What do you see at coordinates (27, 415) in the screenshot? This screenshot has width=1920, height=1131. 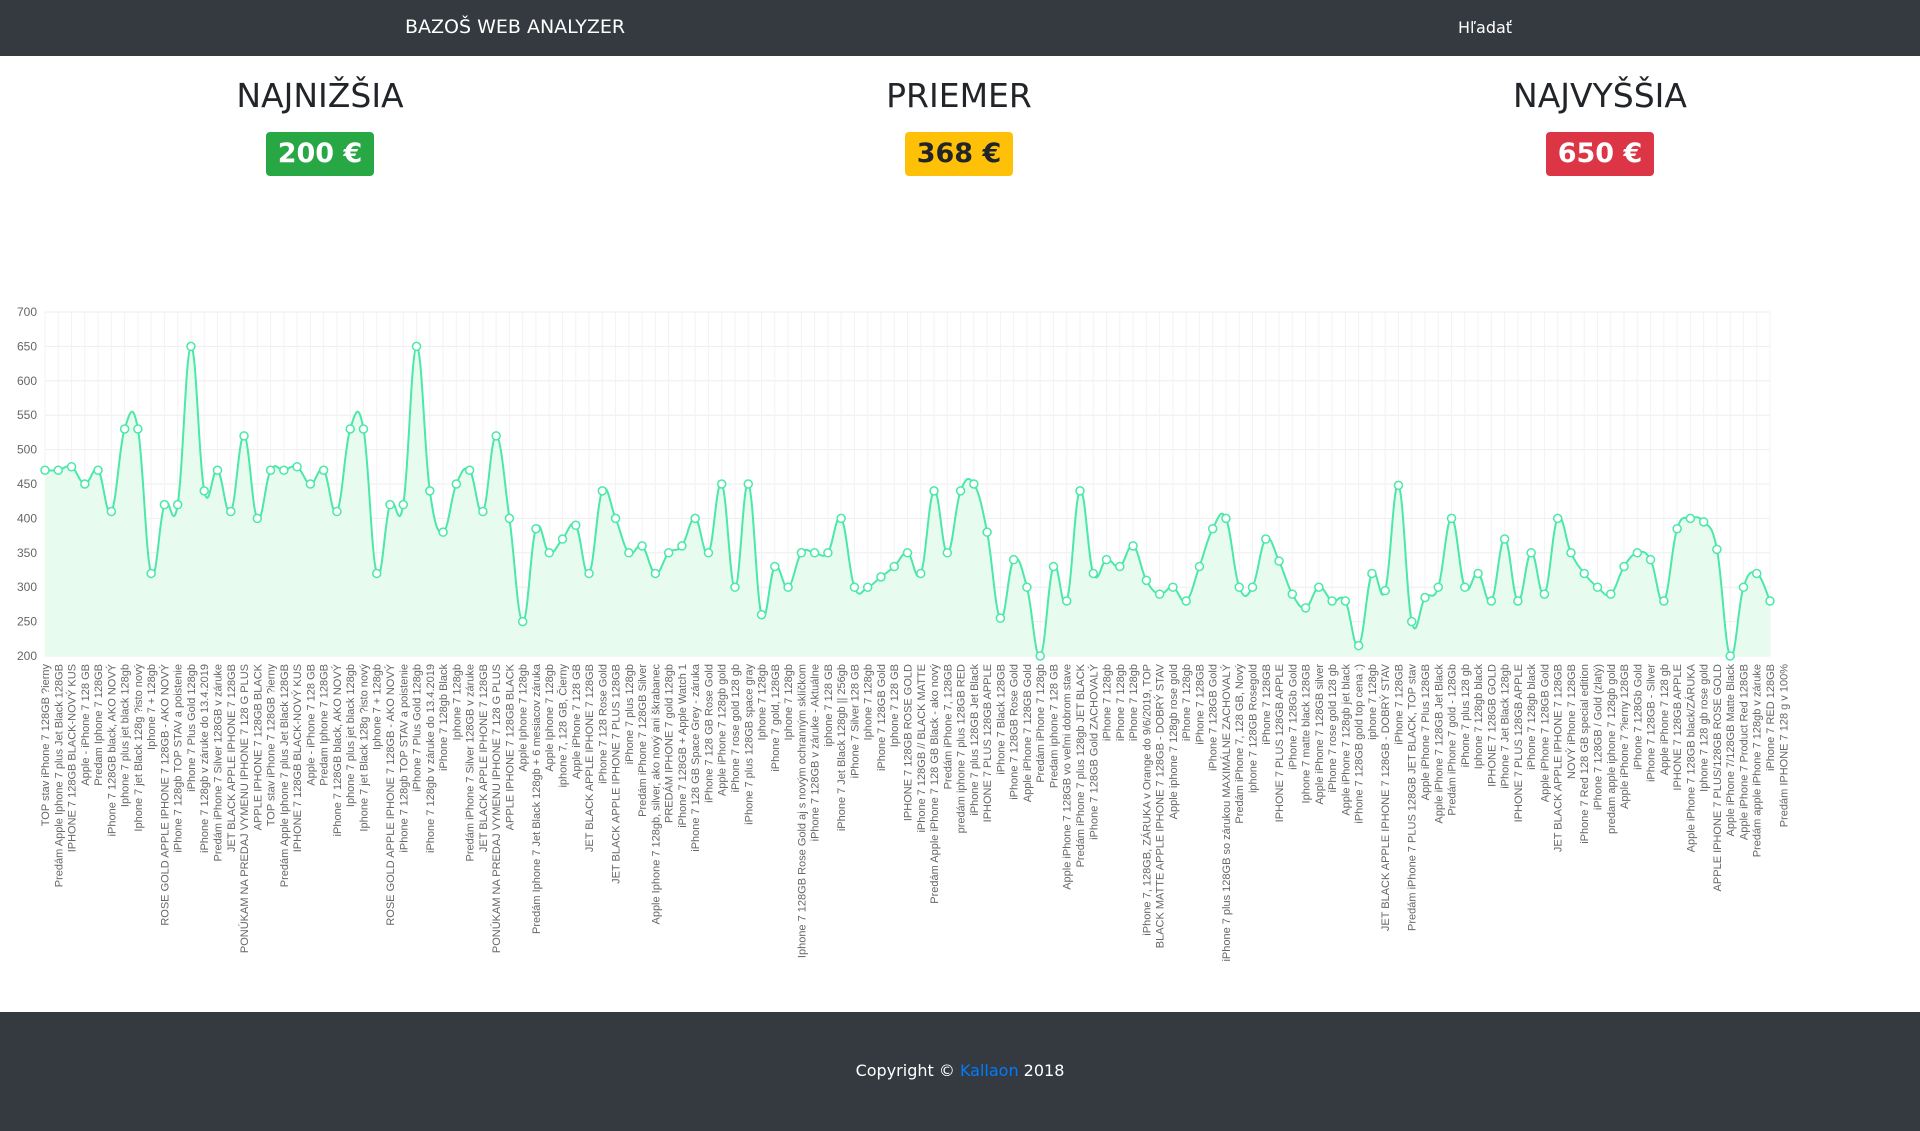 I see `y-tick-label: 550` at bounding box center [27, 415].